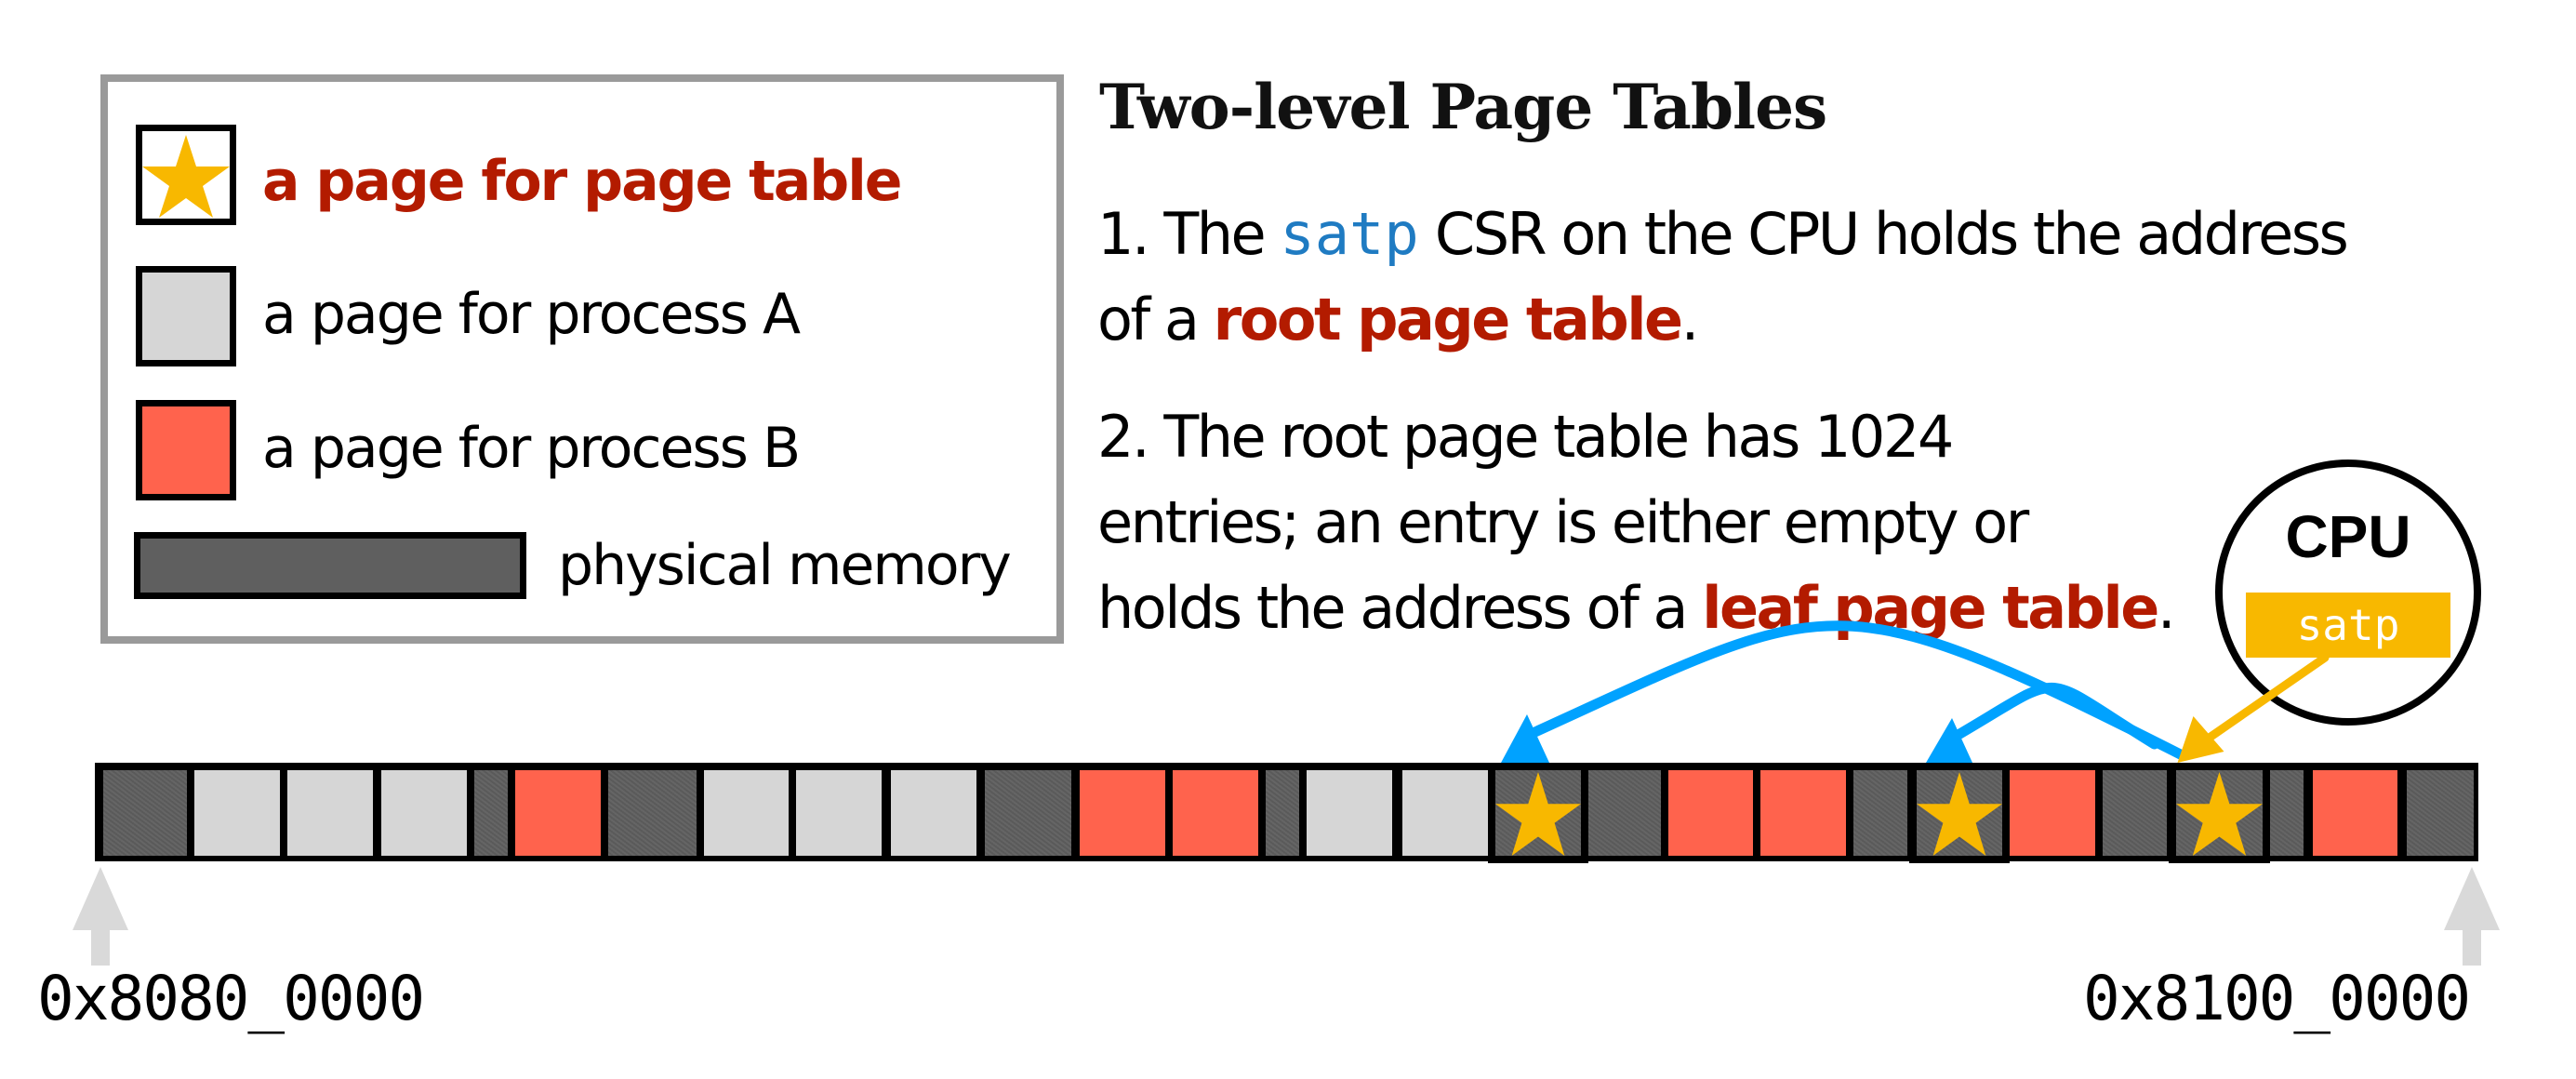  Describe the element at coordinates (2264, 700) in the screenshot. I see `satp-pointer-arrow` at that location.